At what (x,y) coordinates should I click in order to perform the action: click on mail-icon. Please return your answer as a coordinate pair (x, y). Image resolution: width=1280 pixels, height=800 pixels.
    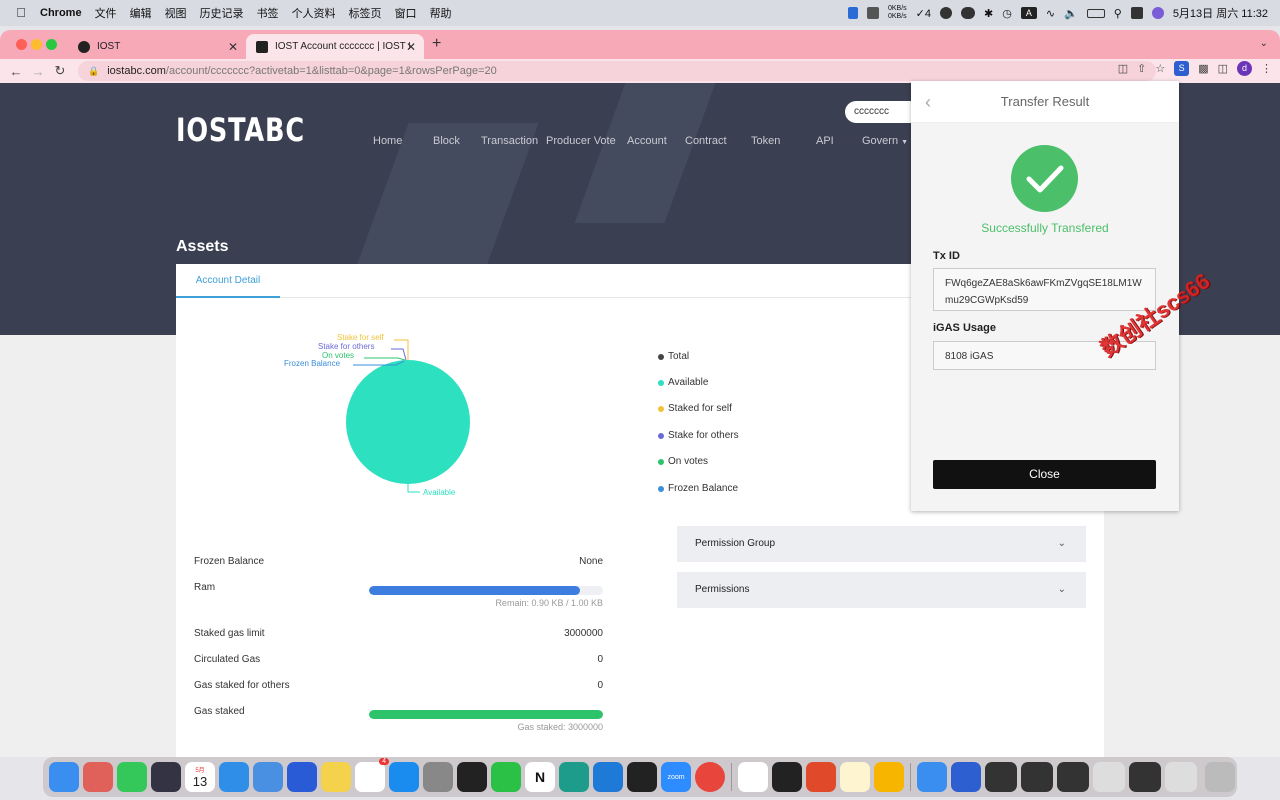
    Looking at the image, I should click on (268, 777).